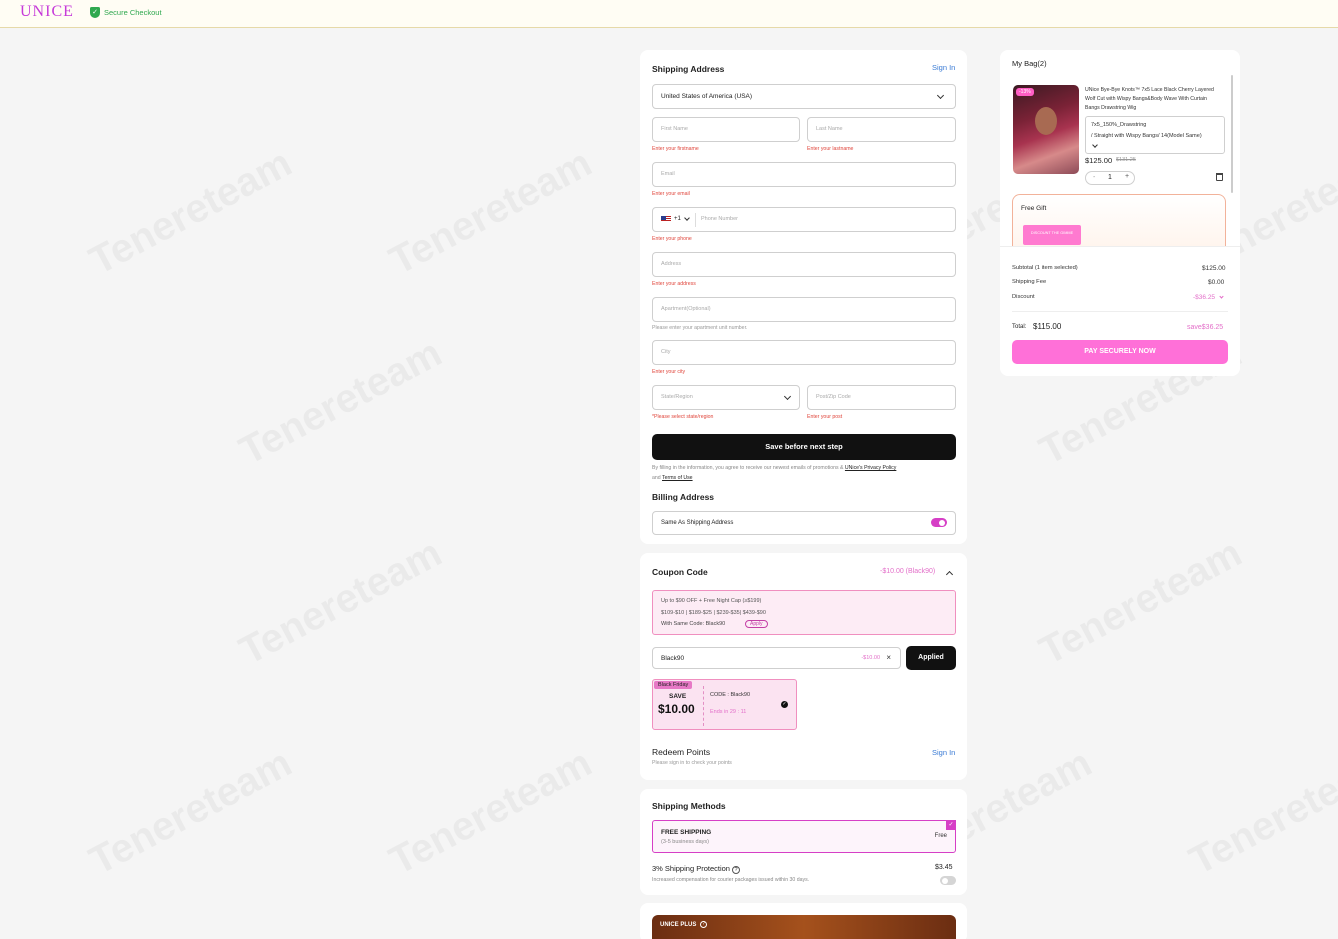  I want to click on ticket-code: CODE : Black90, so click(730, 695).